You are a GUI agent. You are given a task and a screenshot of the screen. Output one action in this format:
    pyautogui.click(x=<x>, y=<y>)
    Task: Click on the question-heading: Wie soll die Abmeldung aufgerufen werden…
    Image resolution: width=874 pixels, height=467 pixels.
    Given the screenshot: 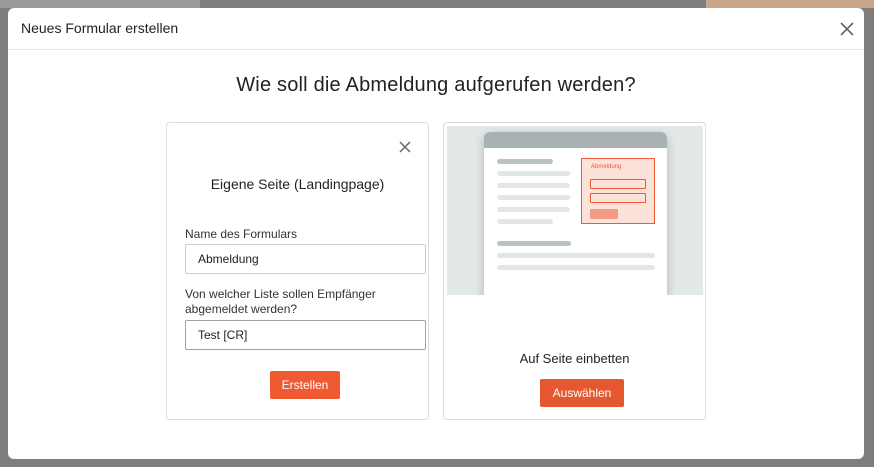 What is the action you would take?
    pyautogui.click(x=436, y=85)
    